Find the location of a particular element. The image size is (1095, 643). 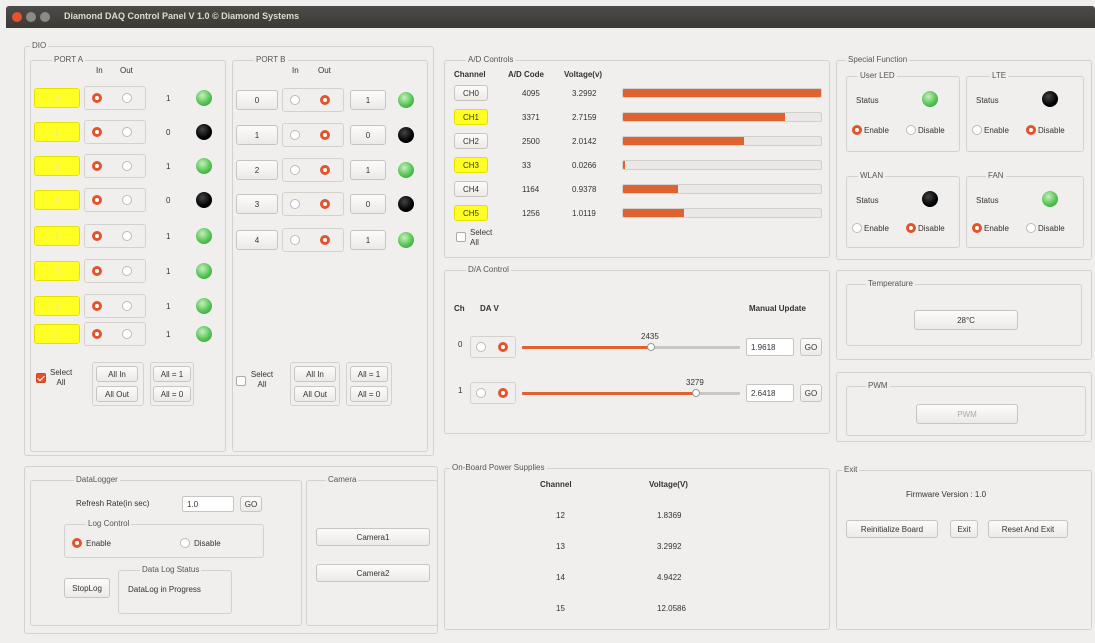

camera1-button: Camera1 is located at coordinates (373, 537).